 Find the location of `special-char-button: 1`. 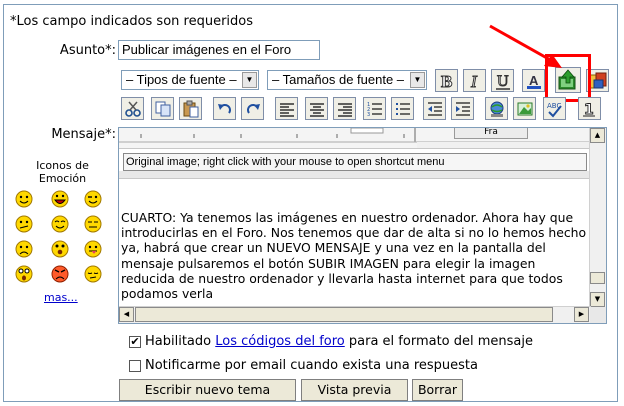

special-char-button: 1 is located at coordinates (589, 108).